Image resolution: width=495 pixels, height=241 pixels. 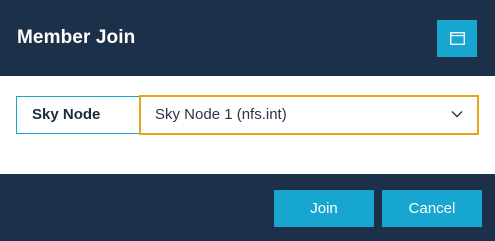 I want to click on maximize-button, so click(x=457, y=38).